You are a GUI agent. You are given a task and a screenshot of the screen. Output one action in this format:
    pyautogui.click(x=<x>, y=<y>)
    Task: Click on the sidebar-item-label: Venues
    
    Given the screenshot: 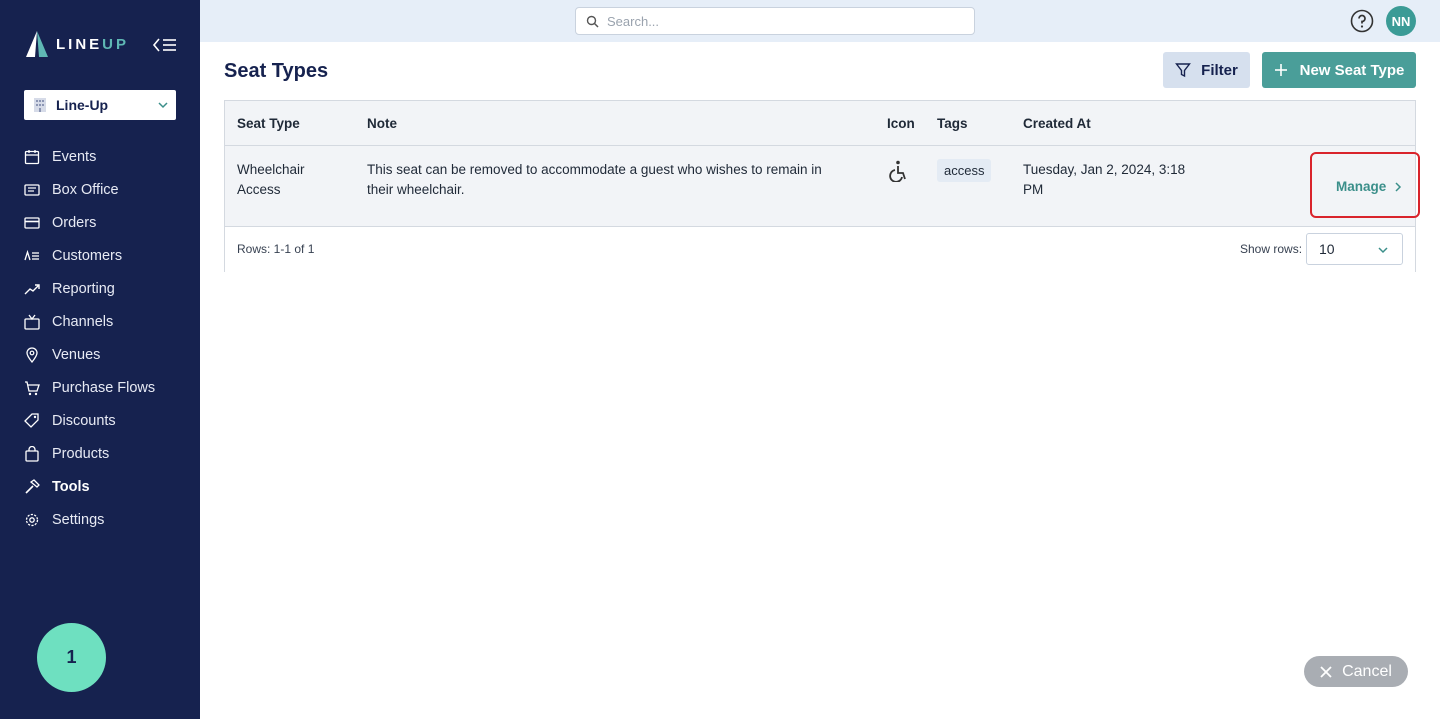 What is the action you would take?
    pyautogui.click(x=76, y=354)
    